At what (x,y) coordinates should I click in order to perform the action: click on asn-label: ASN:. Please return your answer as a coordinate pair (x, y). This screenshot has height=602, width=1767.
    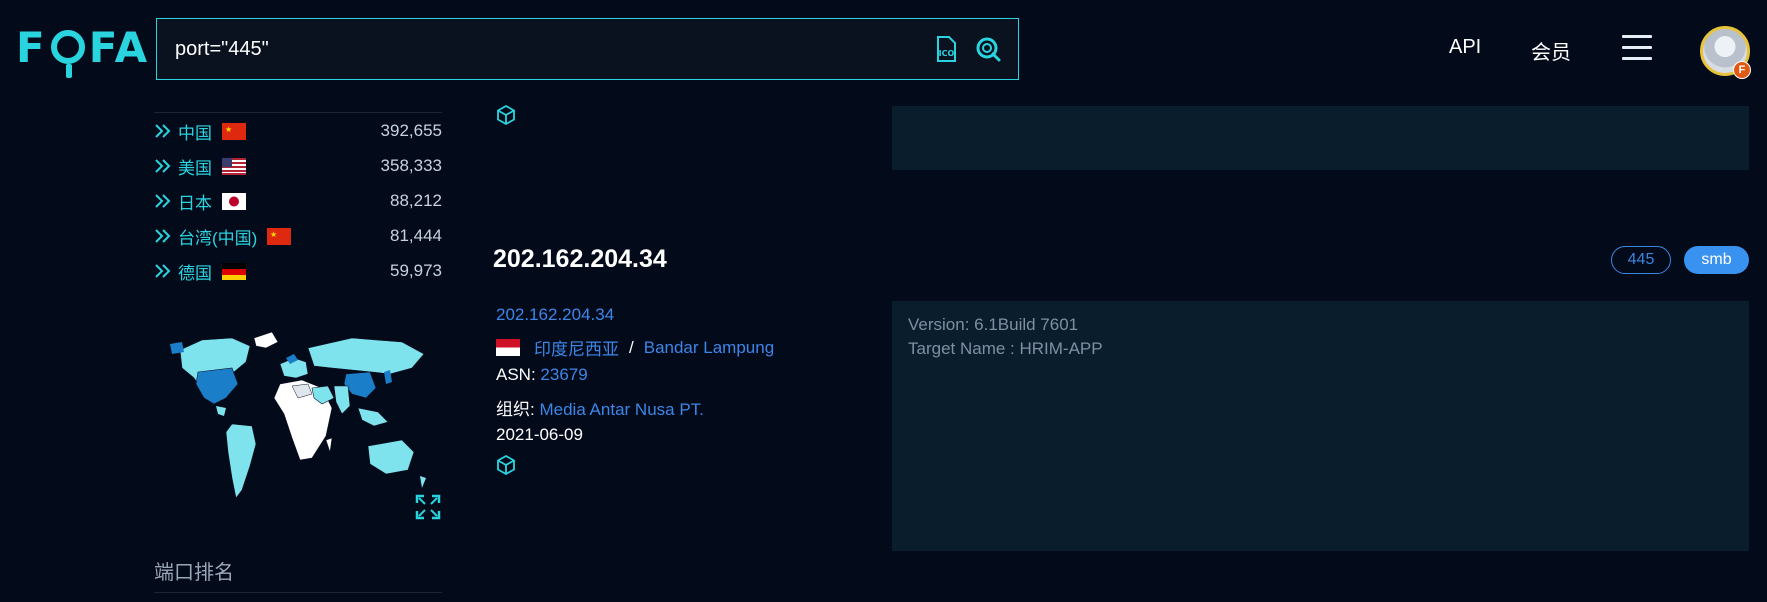
    Looking at the image, I should click on (516, 374).